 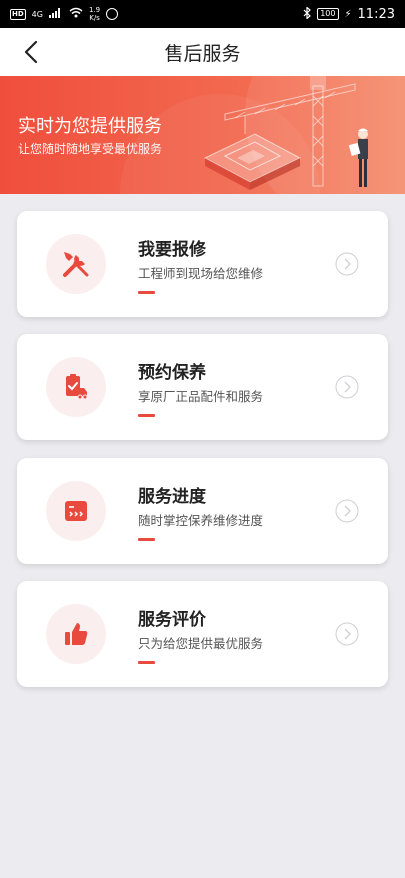 I want to click on promo-banner: 实时为您提供服务 让您随时随地享受最优服务, so click(x=202, y=135).